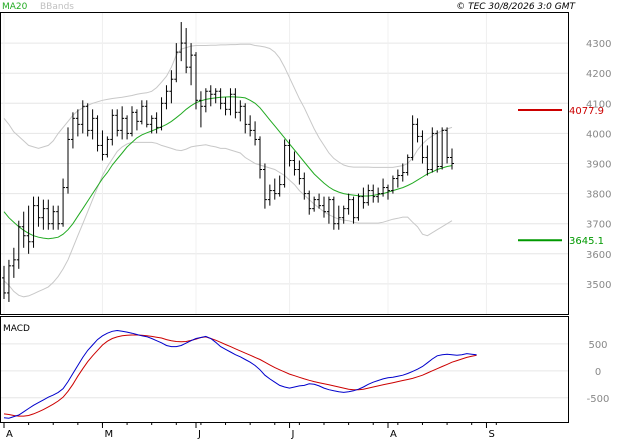  I want to click on bbands-legend-label: BBands, so click(57, 7).